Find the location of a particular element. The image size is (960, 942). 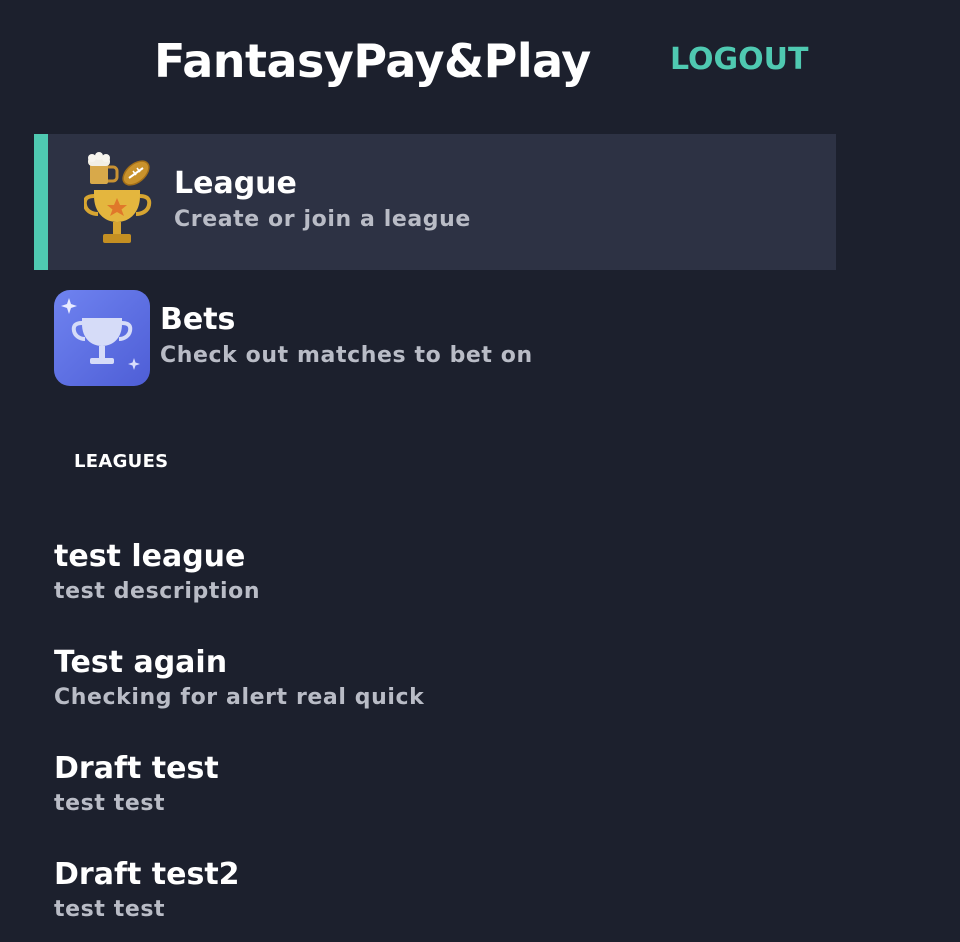

league-list-item: Draft test2 test test is located at coordinates (404, 899).